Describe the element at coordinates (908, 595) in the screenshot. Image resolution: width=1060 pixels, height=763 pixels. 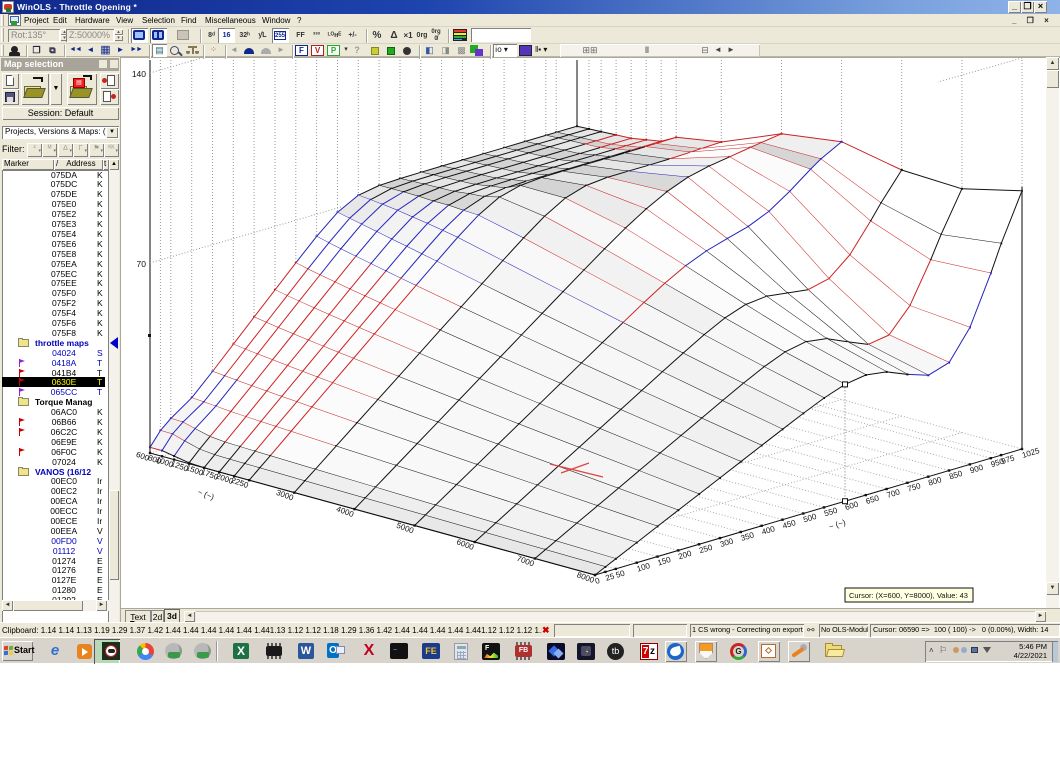
I see `svg-text:Cursor: (X=600, Y=8000), Value: Cursor: (X=600, Y=8000), Value: 43` at that location.